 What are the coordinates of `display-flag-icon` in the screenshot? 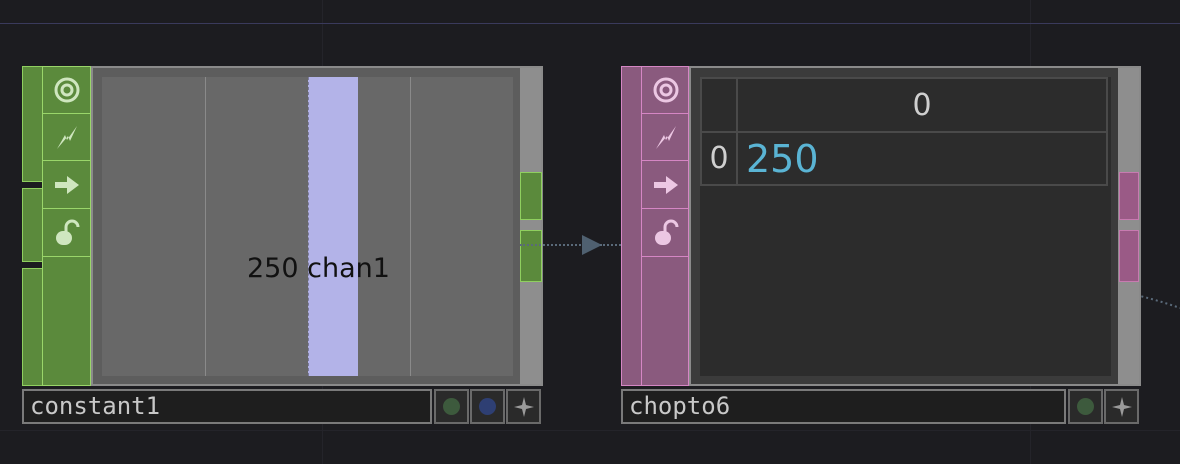 It's located at (487, 406).